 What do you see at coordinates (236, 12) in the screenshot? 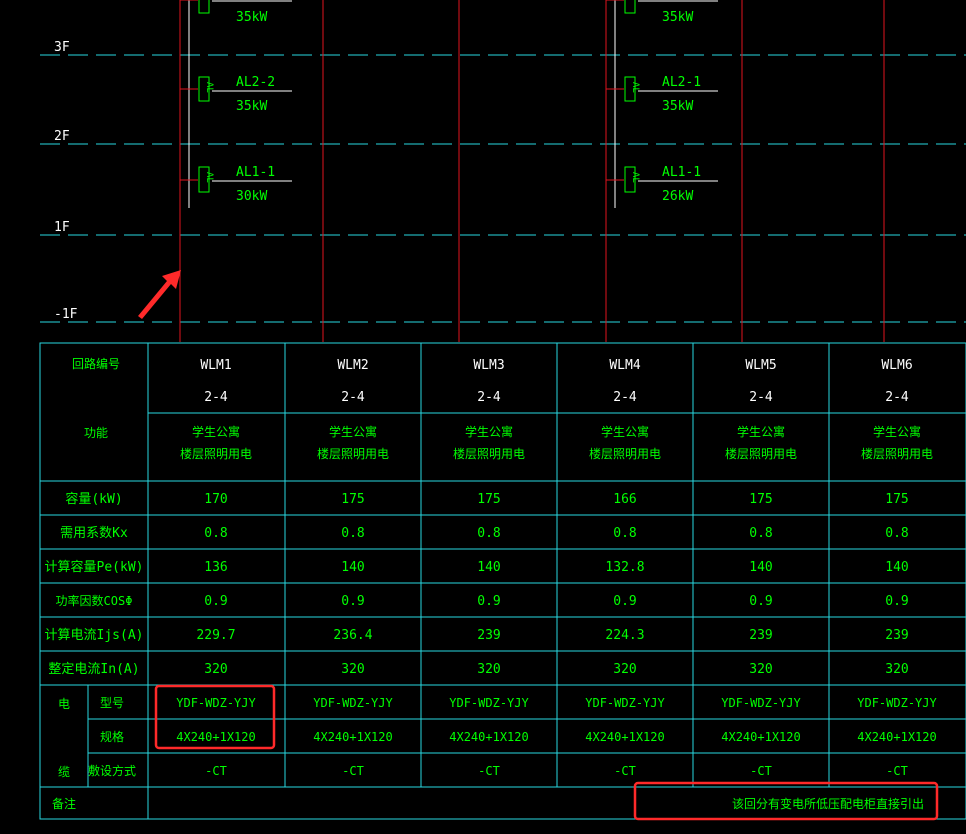
I see `panel-al3-2: 35kW` at bounding box center [236, 12].